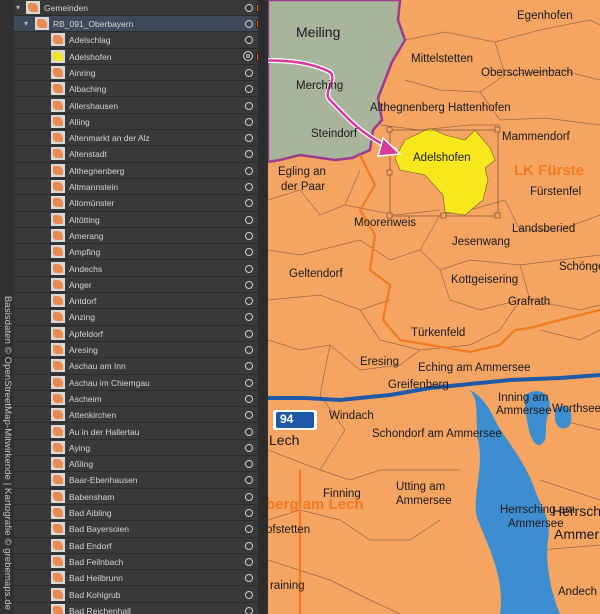 The width and height of the screenshot is (600, 614). I want to click on layer-row: Bad Kohlgrub, so click(141, 595).